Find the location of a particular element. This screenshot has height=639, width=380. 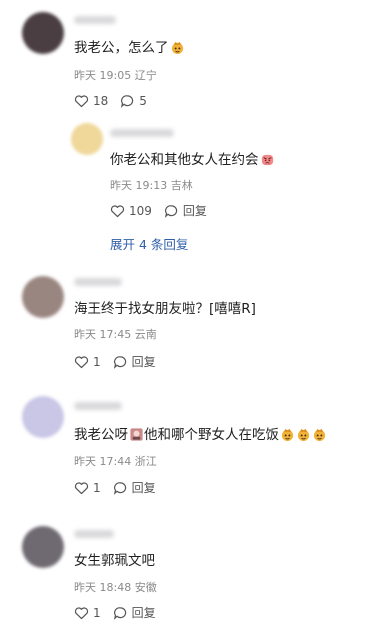

reply-actions: 109 回复 is located at coordinates (164, 210).